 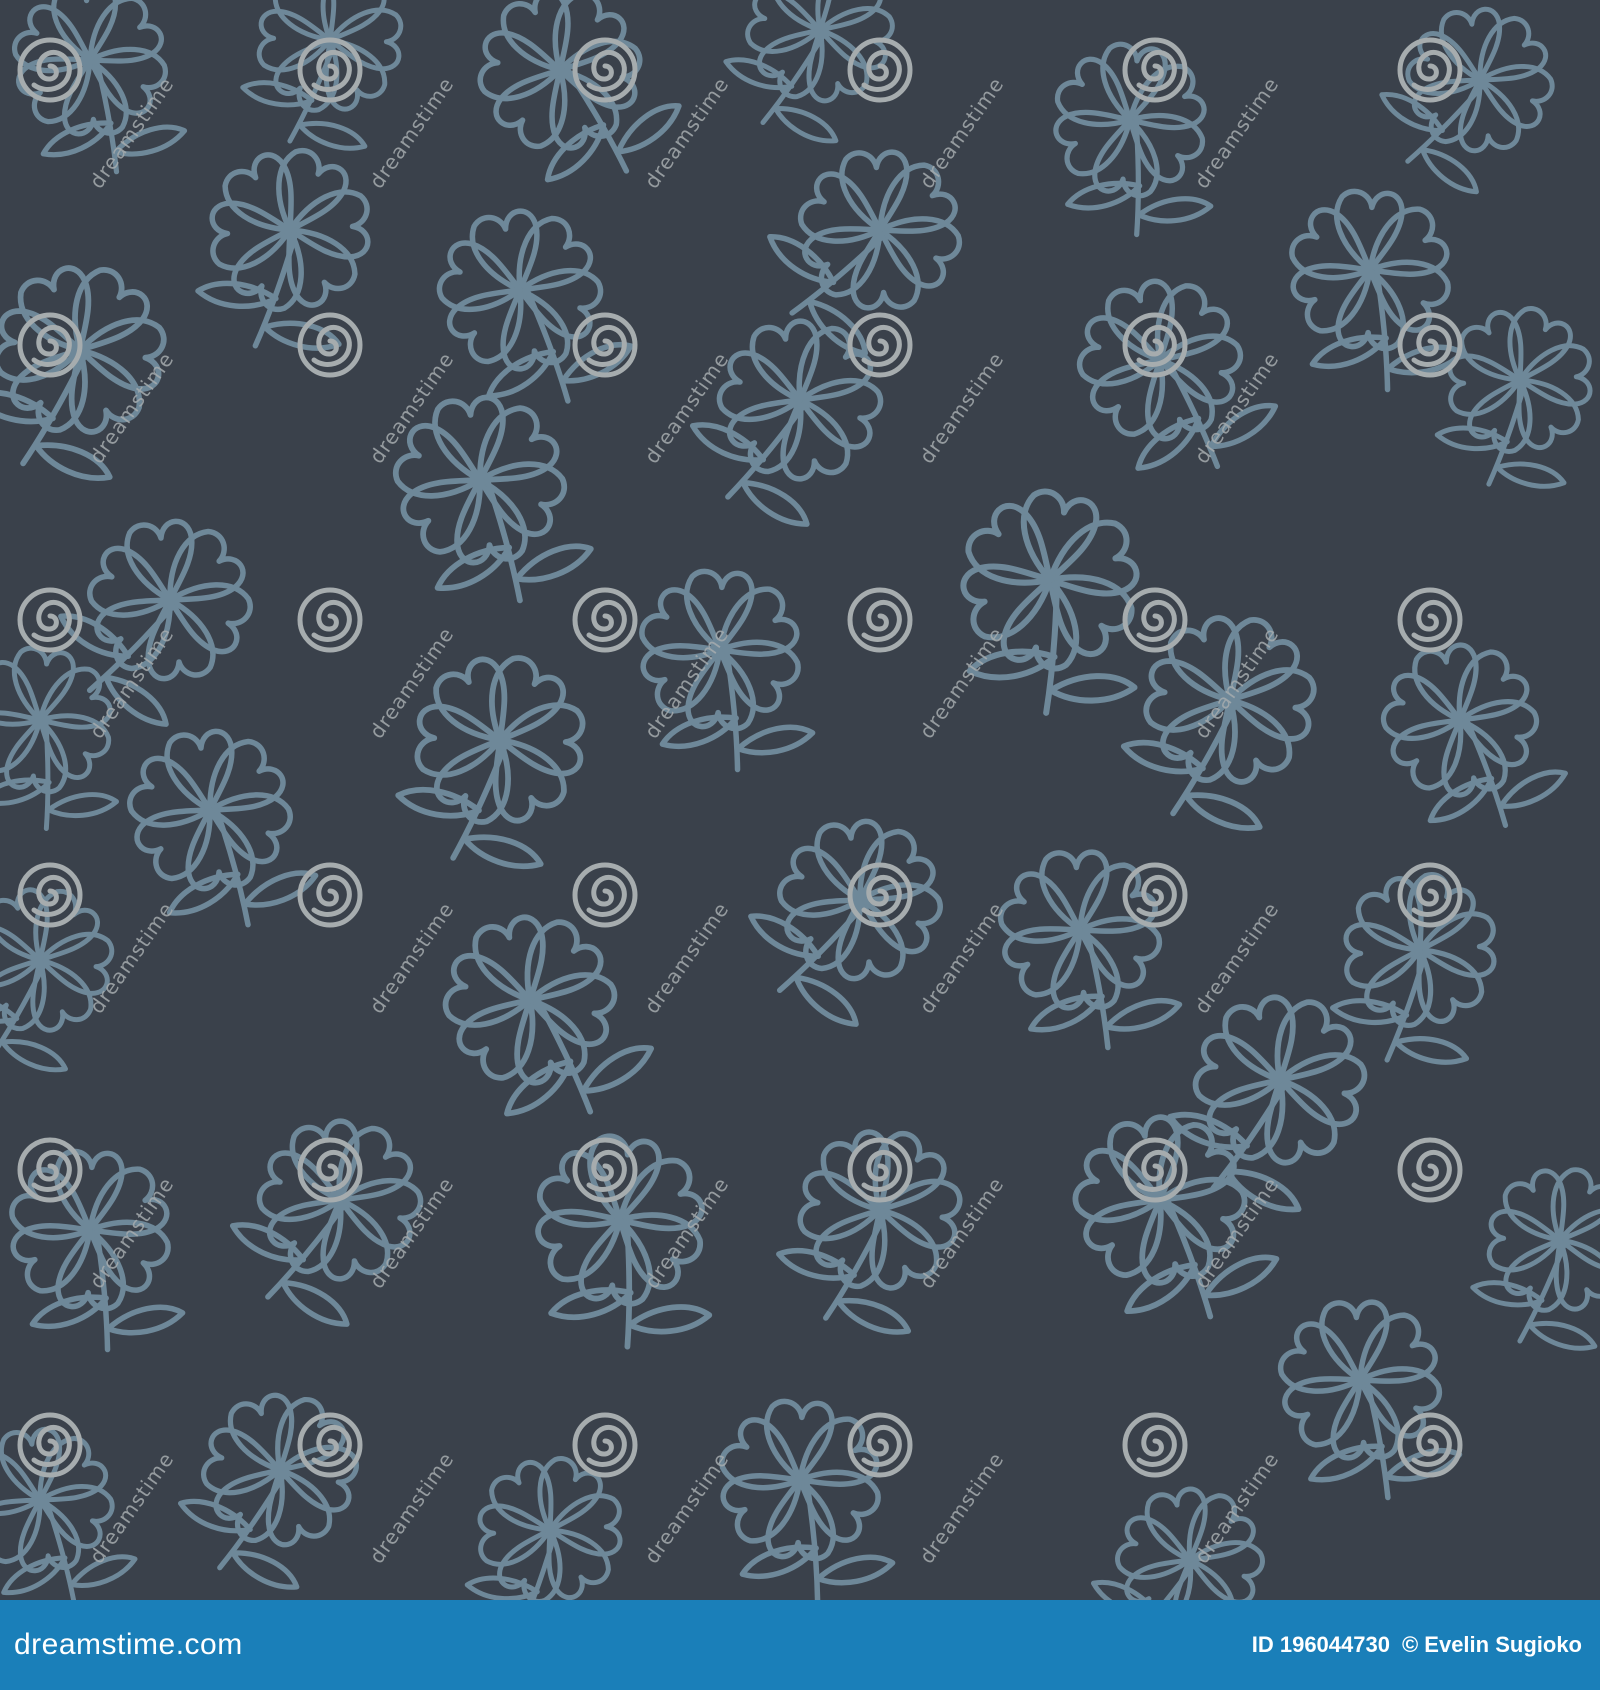 What do you see at coordinates (1491, 1644) in the screenshot?
I see `author-credit: © Evelin Sugioko` at bounding box center [1491, 1644].